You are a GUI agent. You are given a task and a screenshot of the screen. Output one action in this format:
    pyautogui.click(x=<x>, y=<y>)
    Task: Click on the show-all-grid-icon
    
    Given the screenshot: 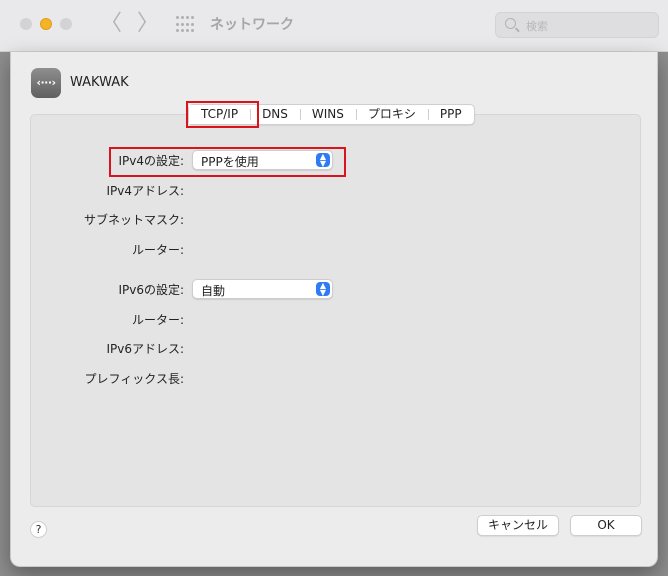 What is the action you would take?
    pyautogui.click(x=185, y=25)
    